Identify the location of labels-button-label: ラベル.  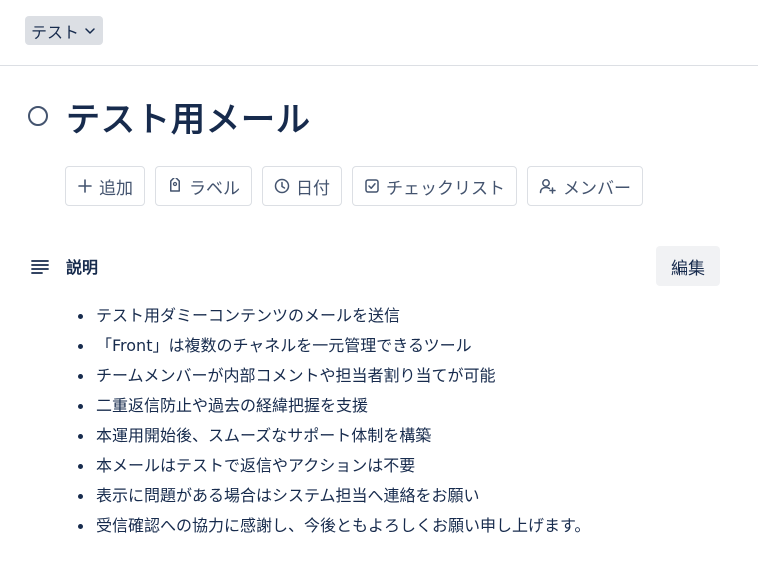
(214, 188).